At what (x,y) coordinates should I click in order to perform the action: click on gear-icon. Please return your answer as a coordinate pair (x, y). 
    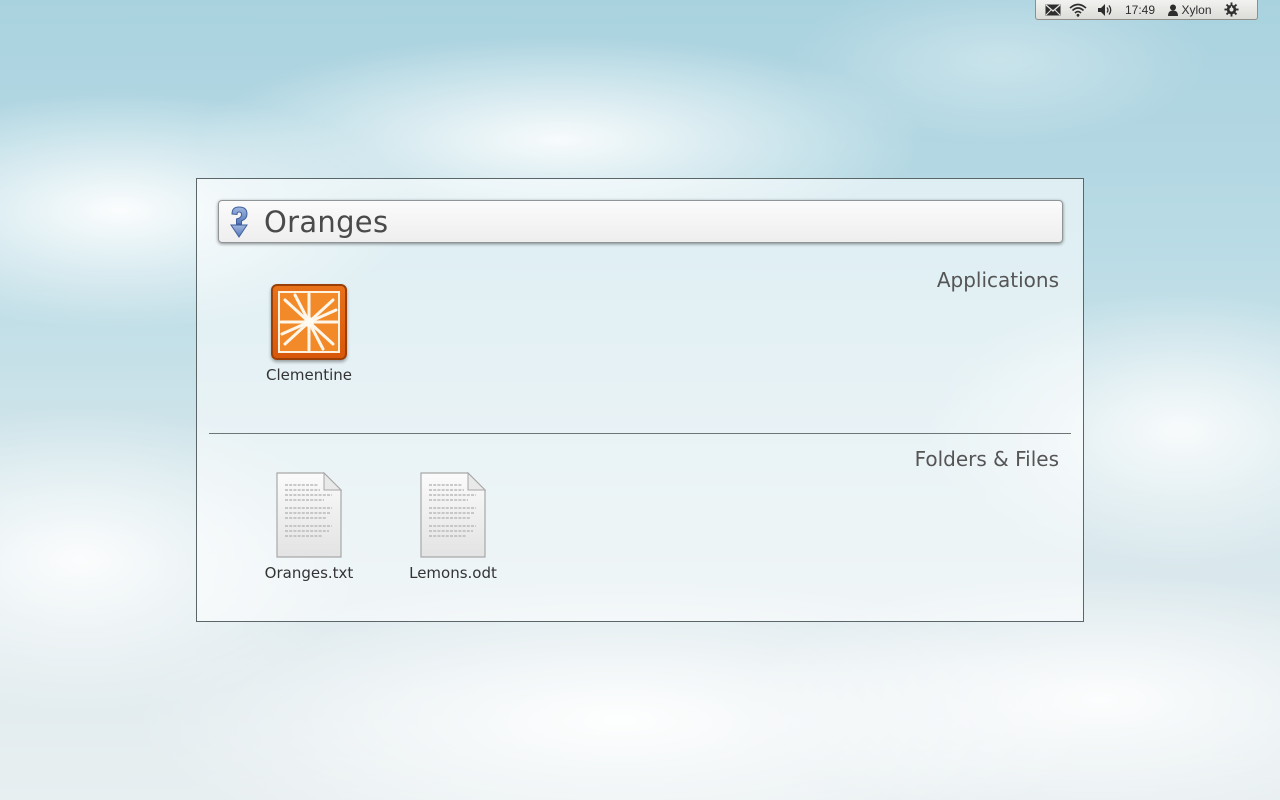
    Looking at the image, I should click on (1231, 10).